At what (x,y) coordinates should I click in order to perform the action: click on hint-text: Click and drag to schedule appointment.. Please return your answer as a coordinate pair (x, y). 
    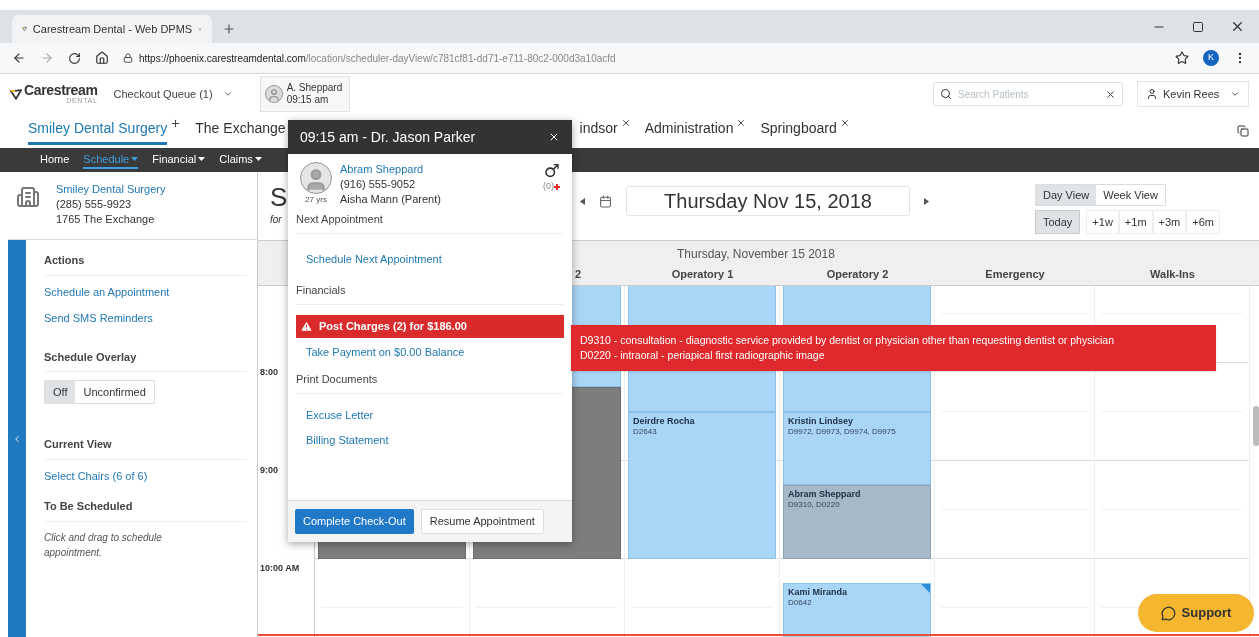
    Looking at the image, I should click on (103, 545).